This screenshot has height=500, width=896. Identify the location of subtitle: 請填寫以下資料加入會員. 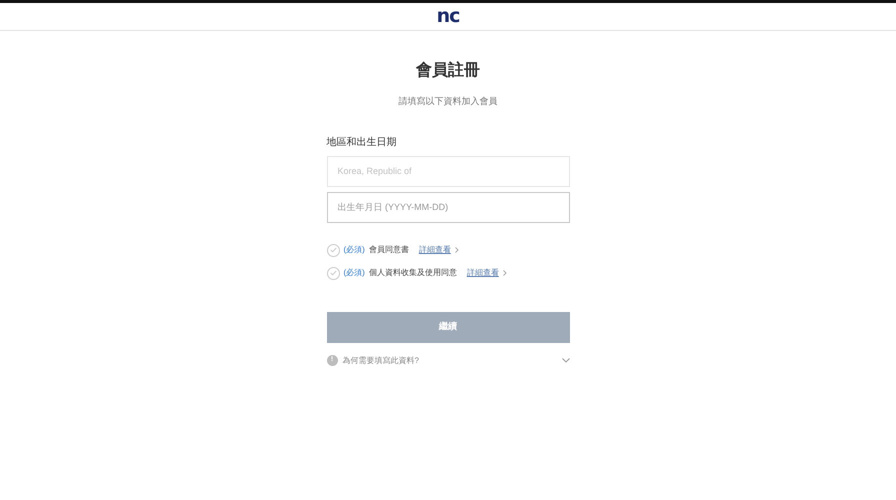
(448, 101).